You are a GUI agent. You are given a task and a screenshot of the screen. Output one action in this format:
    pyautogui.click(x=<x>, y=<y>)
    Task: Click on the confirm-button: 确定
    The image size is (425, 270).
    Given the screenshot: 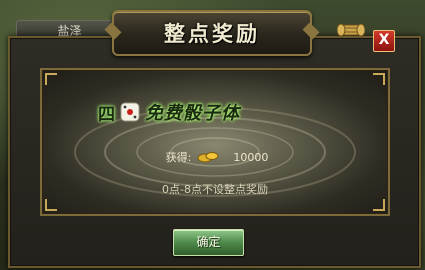 What is the action you would take?
    pyautogui.click(x=208, y=242)
    